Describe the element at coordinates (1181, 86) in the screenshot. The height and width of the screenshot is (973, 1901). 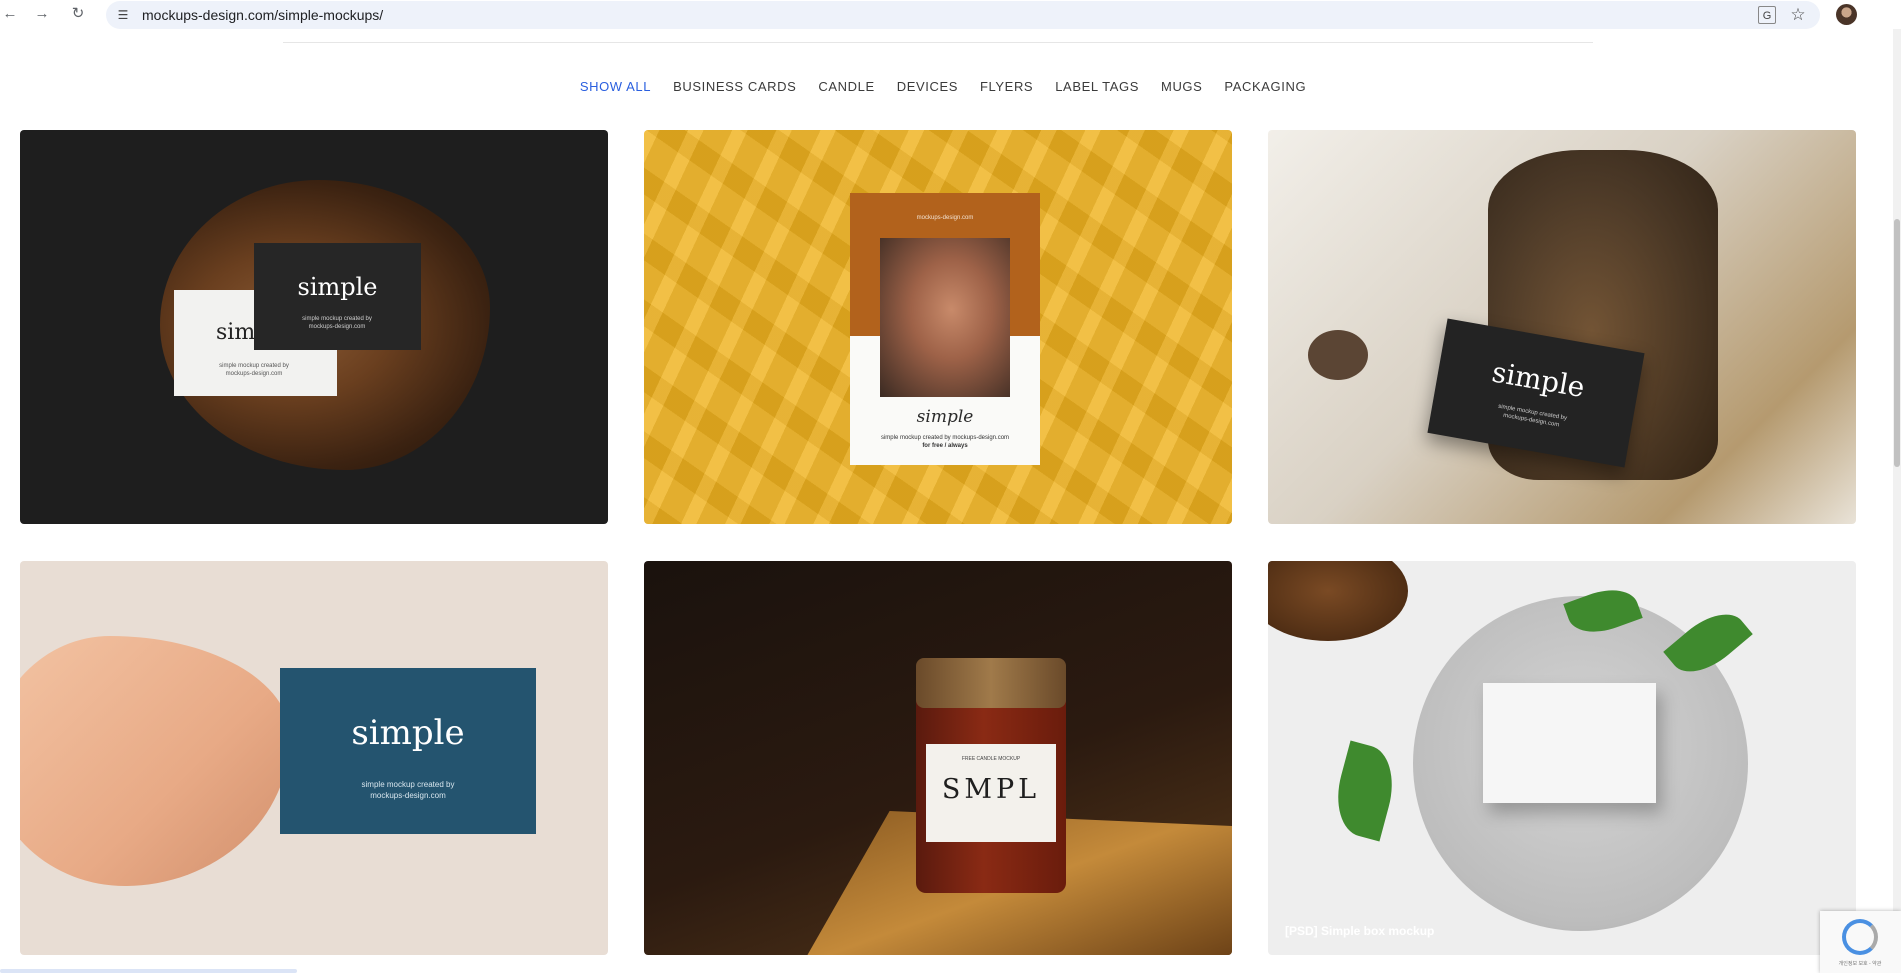
I see `filter-mugs: MUGS` at that location.